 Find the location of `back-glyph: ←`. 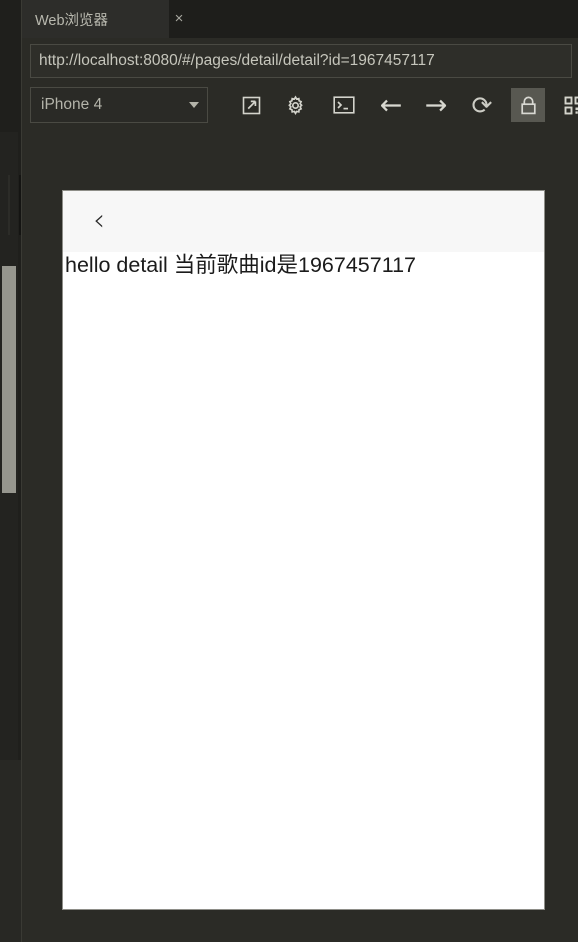

back-glyph: ← is located at coordinates (391, 105).